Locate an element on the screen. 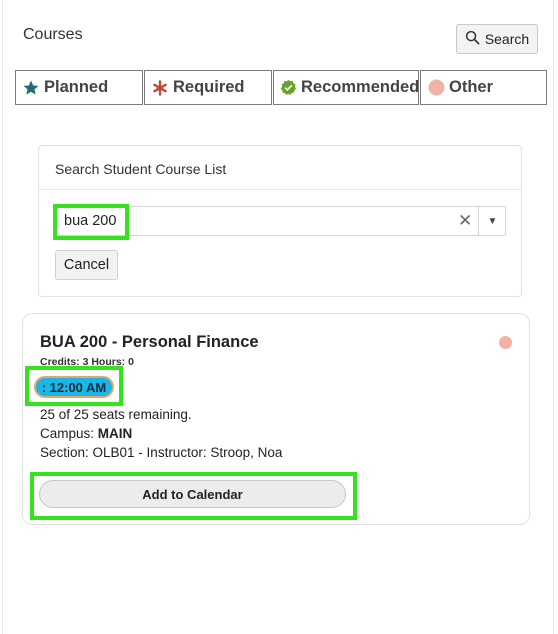  course-search-combobox: bua 200 ✕ ▼ is located at coordinates (279, 221).